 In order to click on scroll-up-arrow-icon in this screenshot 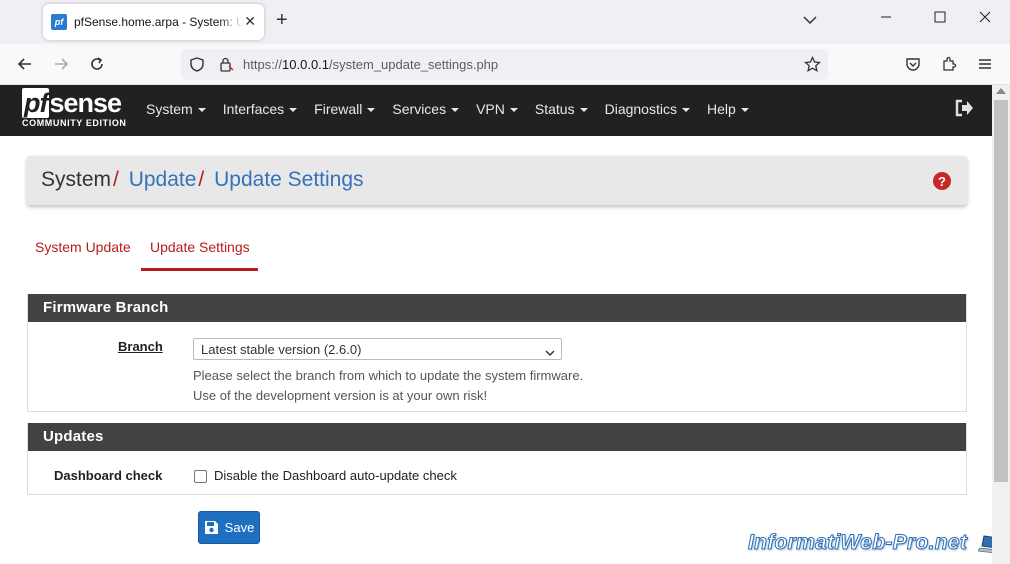, I will do `click(1001, 91)`.